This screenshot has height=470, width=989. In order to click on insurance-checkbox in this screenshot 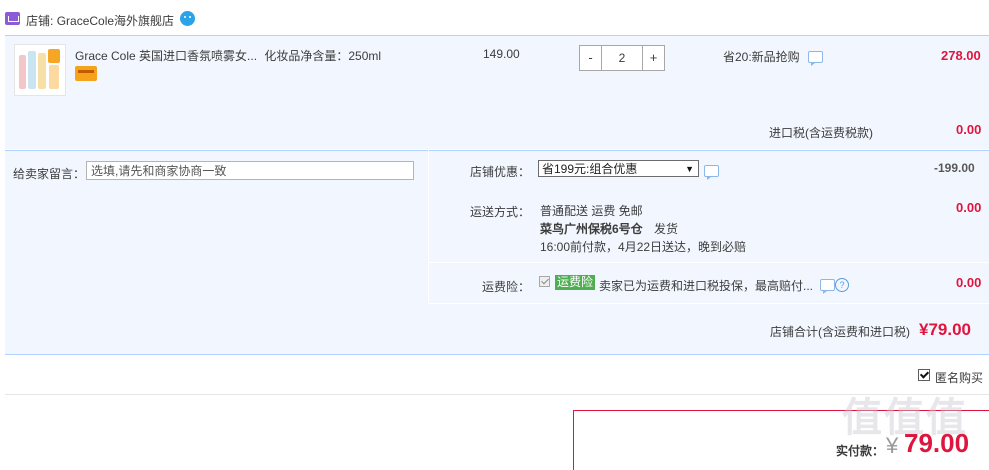, I will do `click(544, 281)`.